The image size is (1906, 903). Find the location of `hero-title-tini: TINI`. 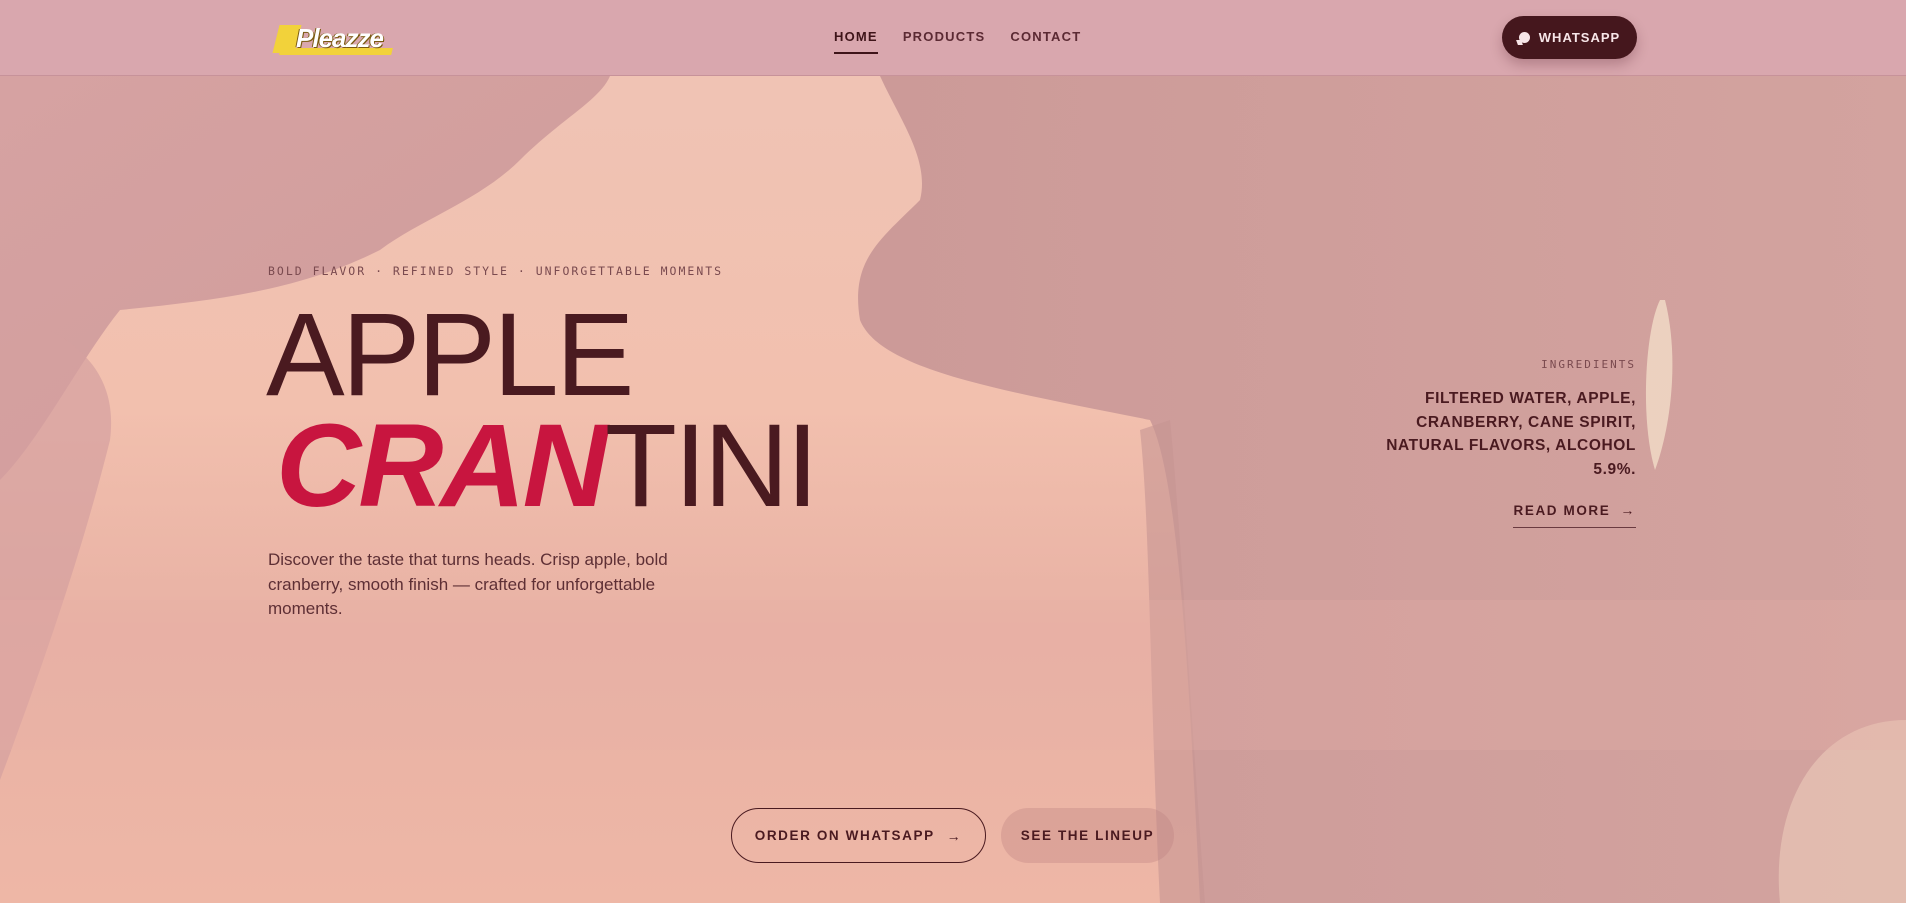

hero-title-tini: TINI is located at coordinates (711, 466).